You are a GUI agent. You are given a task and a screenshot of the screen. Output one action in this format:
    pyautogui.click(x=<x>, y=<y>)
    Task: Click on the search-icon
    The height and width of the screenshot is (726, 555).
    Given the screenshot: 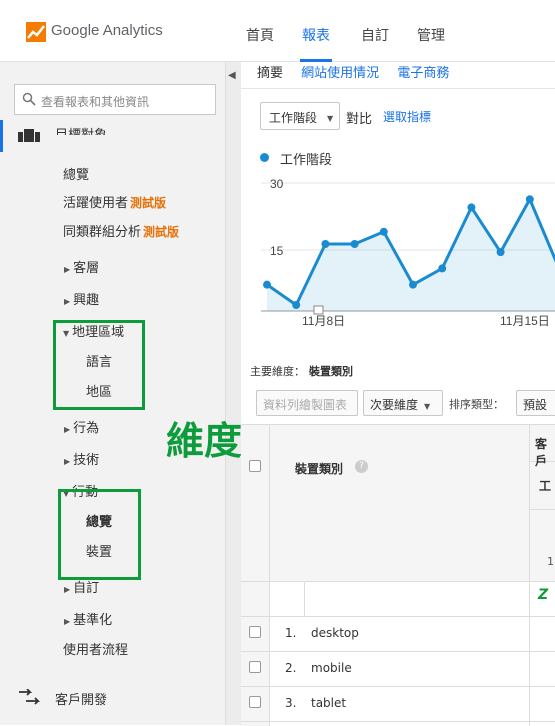 What is the action you would take?
    pyautogui.click(x=29, y=99)
    